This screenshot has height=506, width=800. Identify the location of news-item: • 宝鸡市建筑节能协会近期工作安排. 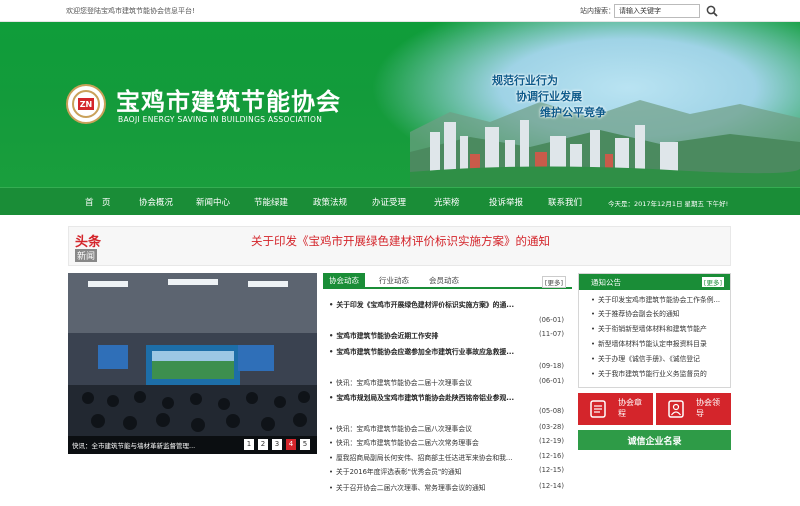
(449, 335).